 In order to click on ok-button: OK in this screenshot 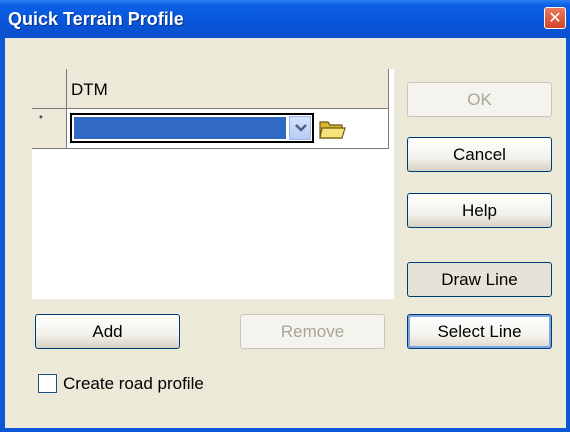, I will do `click(479, 99)`.